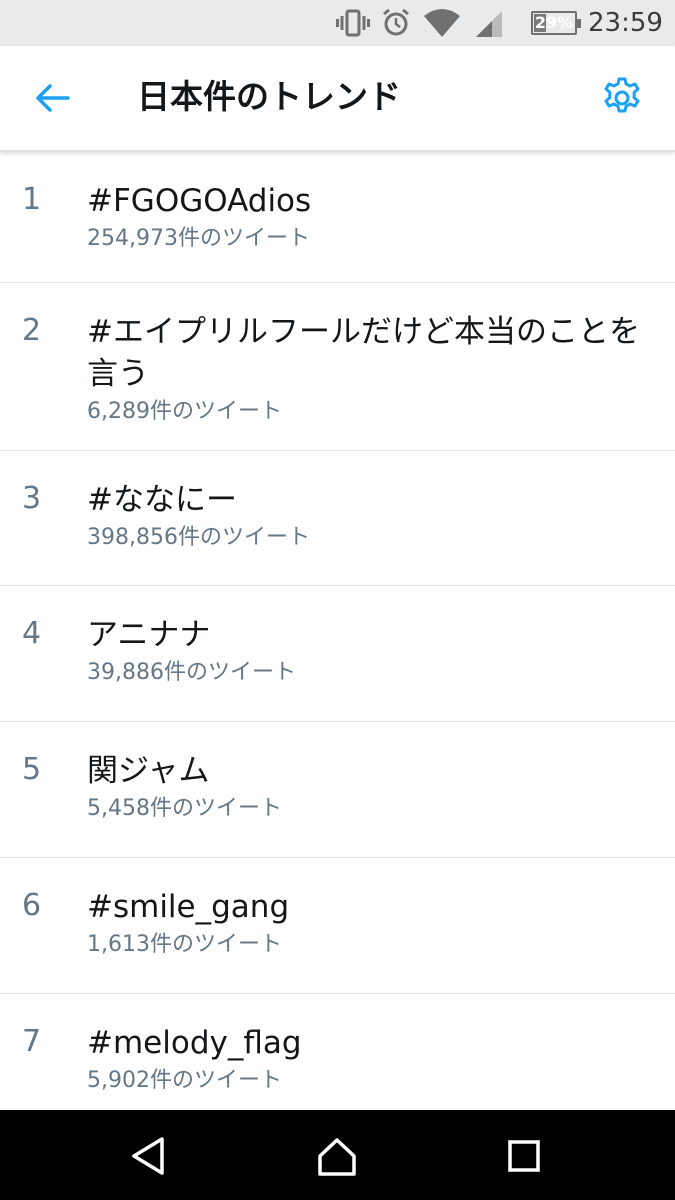 This screenshot has height=1200, width=675. I want to click on trend-item: 2 #エイプリルフールだけど本当のことを言う 6,289件のツイート, so click(337, 367).